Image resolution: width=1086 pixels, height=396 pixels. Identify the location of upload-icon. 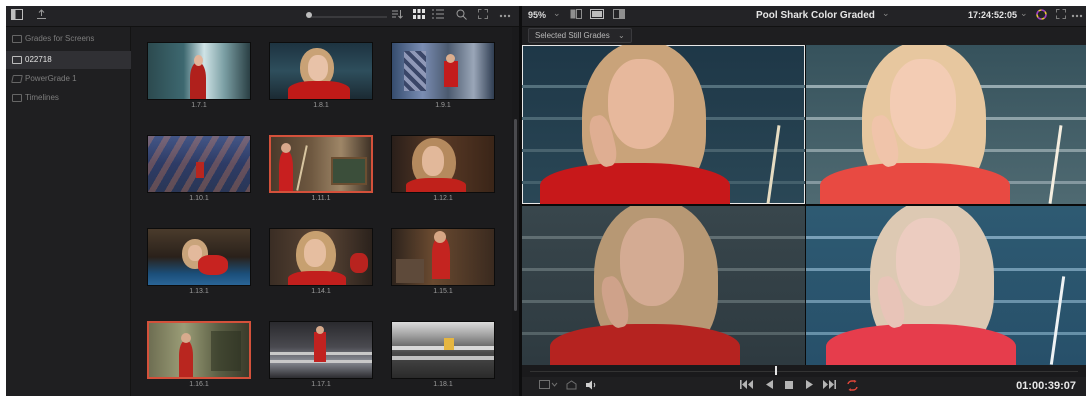
(41, 16).